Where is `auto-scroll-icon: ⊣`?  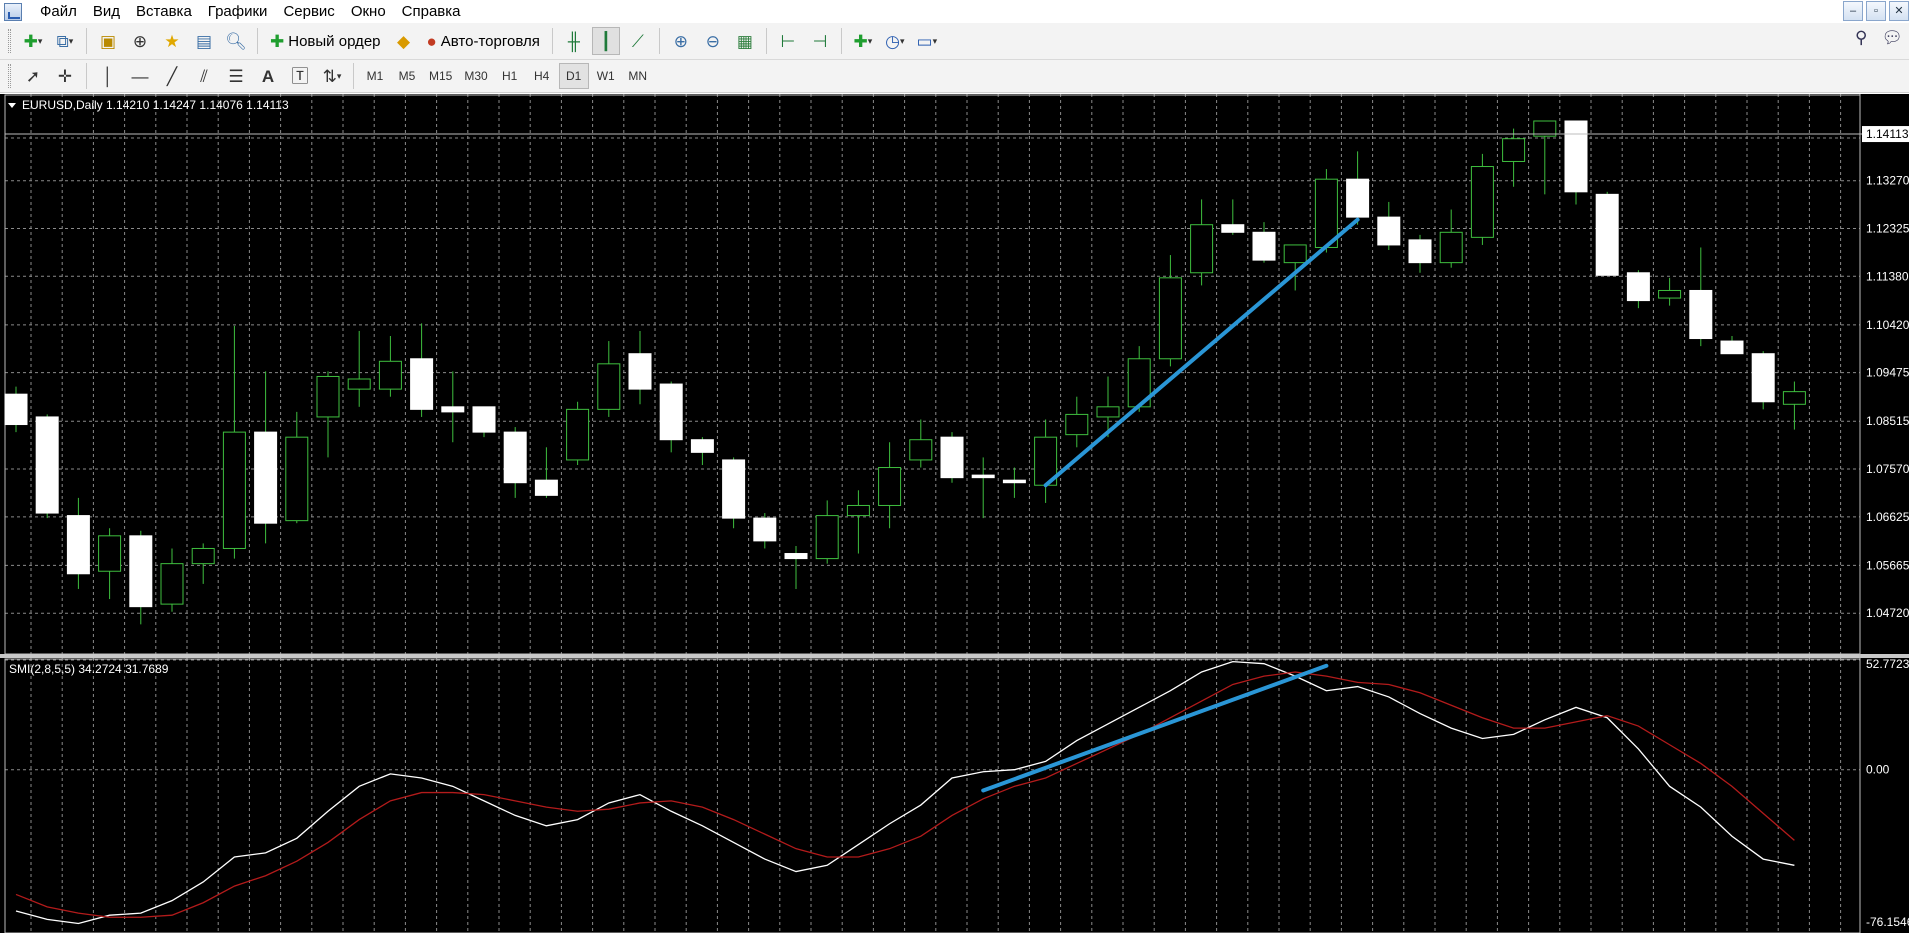
auto-scroll-icon: ⊣ is located at coordinates (820, 41).